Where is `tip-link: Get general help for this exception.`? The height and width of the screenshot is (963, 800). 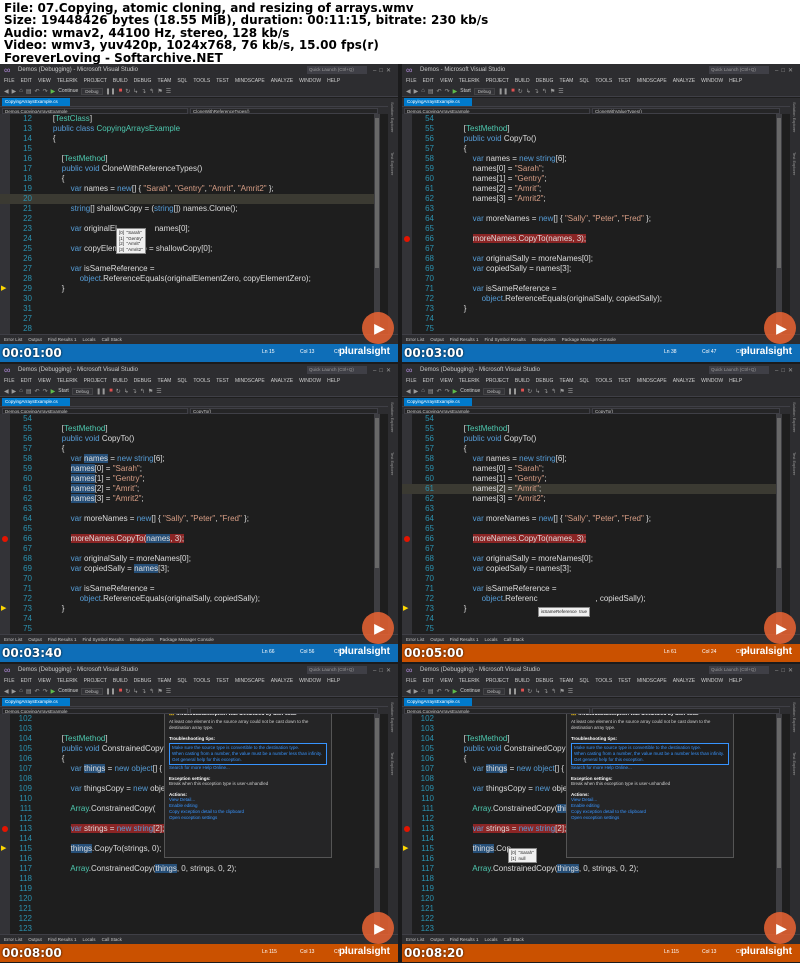
tip-link: Get general help for this exception. is located at coordinates (248, 760).